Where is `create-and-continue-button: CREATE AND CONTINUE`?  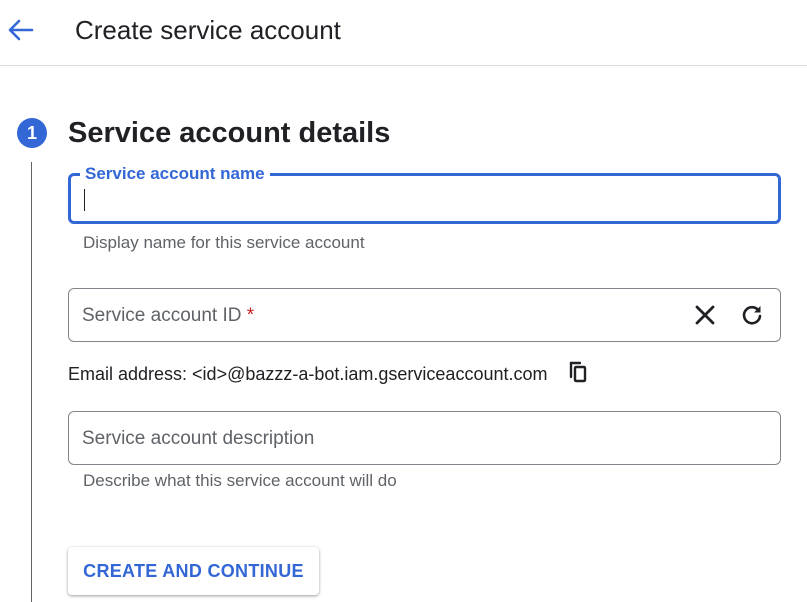 create-and-continue-button: CREATE AND CONTINUE is located at coordinates (193, 571).